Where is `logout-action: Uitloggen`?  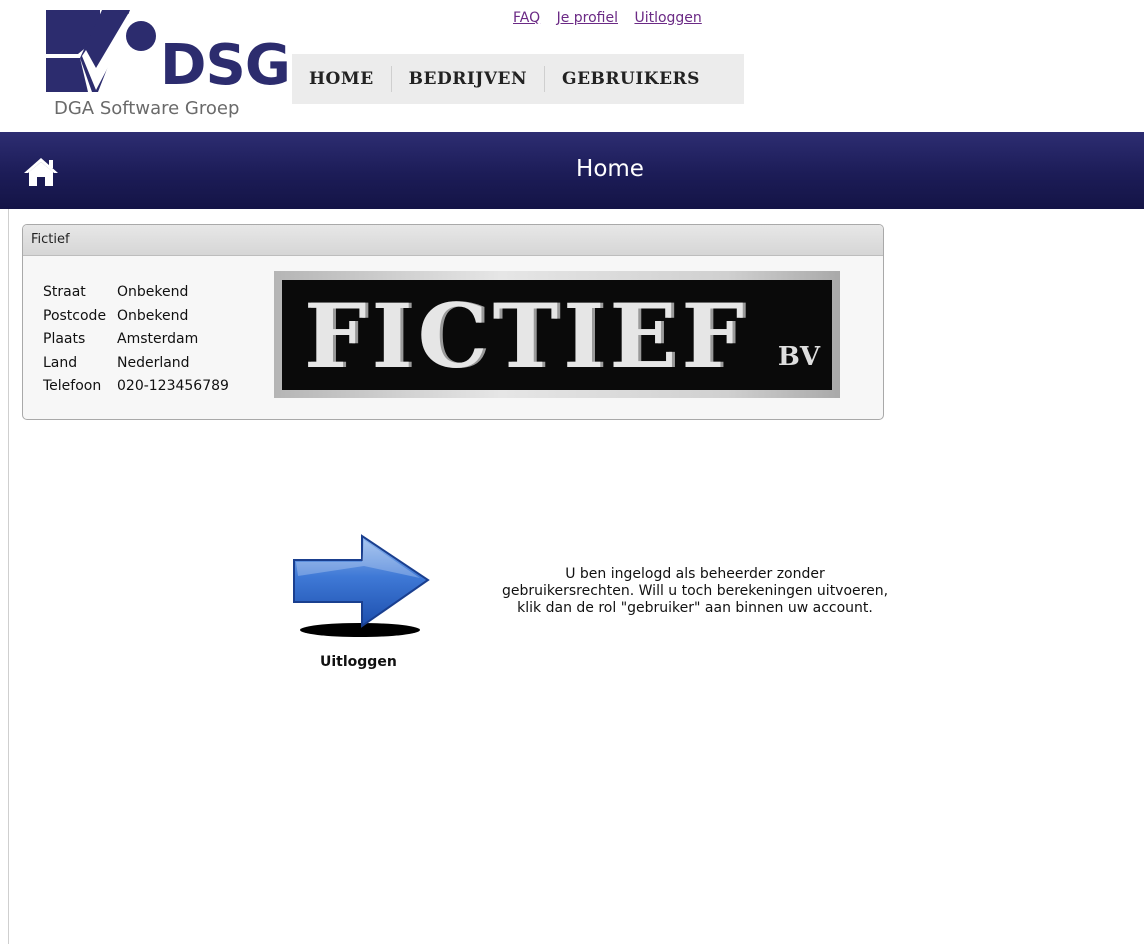
logout-action: Uitloggen is located at coordinates (360, 605).